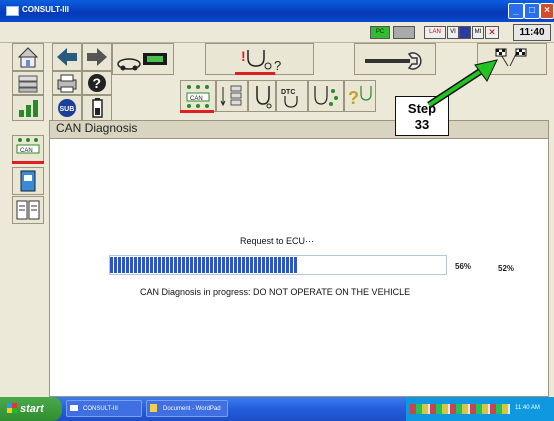  I want to click on folder-stack-icon, so click(28, 84).